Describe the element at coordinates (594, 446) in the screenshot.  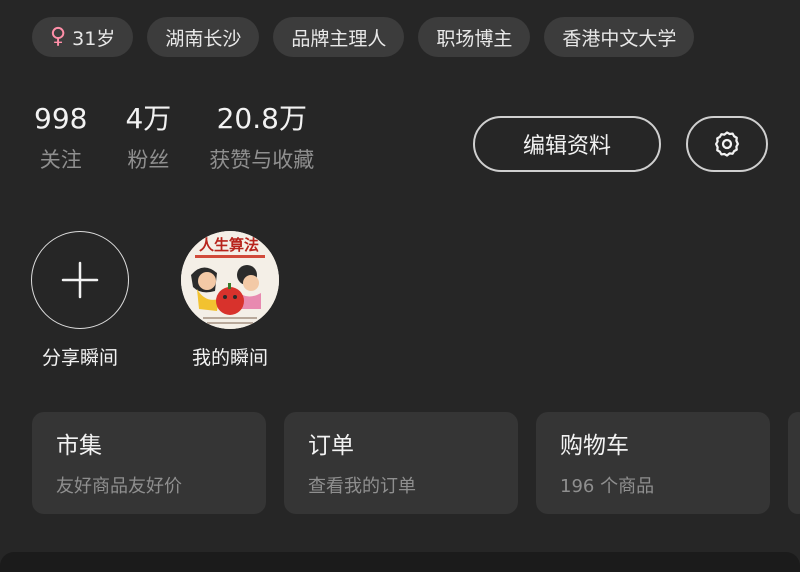
I see `card-title: 购物车` at that location.